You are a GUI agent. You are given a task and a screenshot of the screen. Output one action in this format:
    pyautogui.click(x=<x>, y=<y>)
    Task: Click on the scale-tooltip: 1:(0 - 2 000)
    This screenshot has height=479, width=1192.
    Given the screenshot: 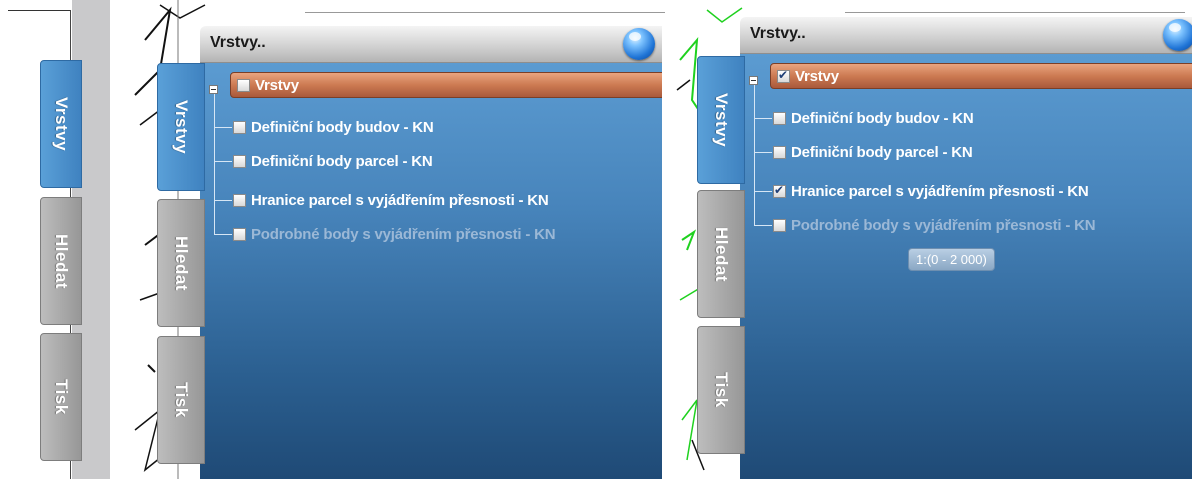 What is the action you would take?
    pyautogui.click(x=951, y=259)
    